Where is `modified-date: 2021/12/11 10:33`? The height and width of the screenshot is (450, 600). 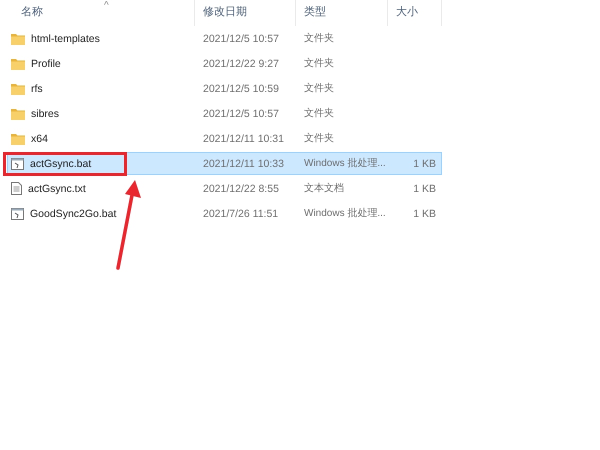
modified-date: 2021/12/11 10:33 is located at coordinates (243, 163).